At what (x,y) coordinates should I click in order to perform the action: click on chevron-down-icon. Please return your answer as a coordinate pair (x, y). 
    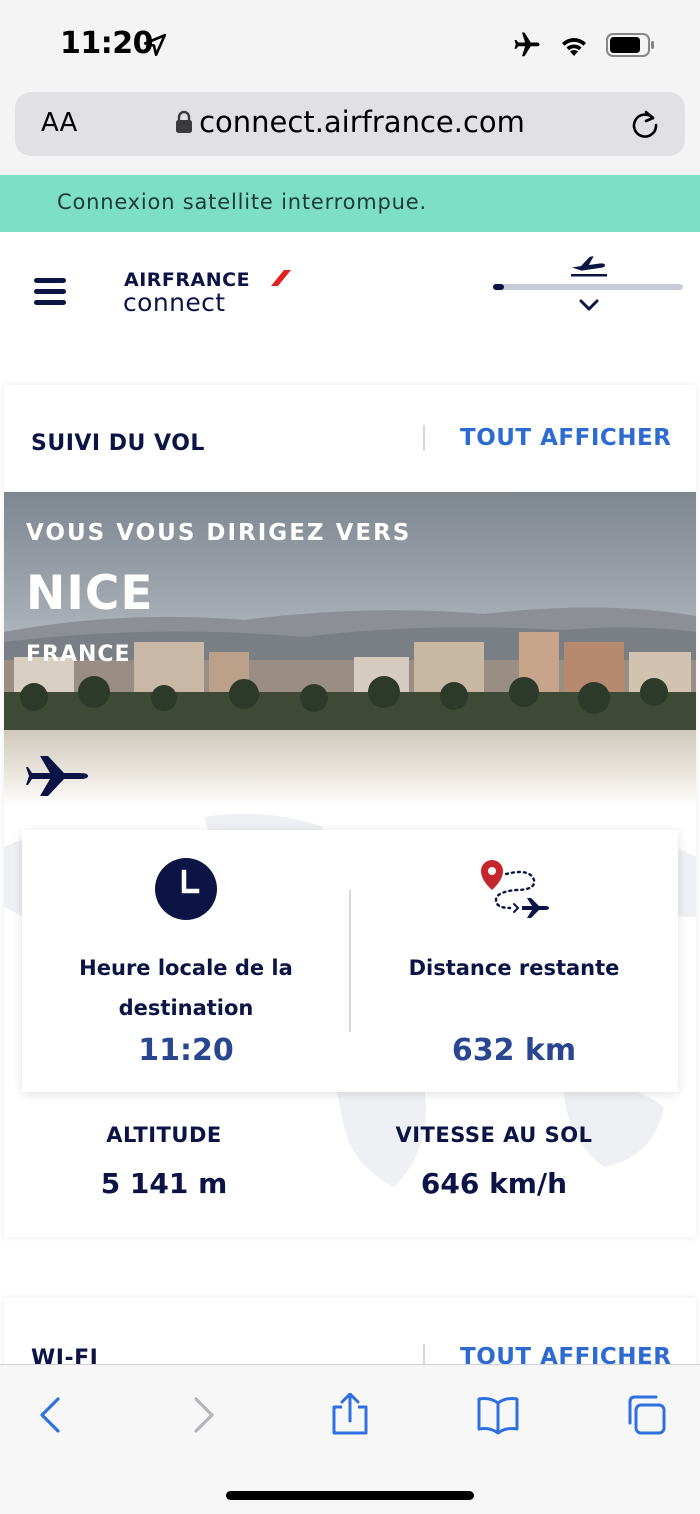
    Looking at the image, I should click on (589, 305).